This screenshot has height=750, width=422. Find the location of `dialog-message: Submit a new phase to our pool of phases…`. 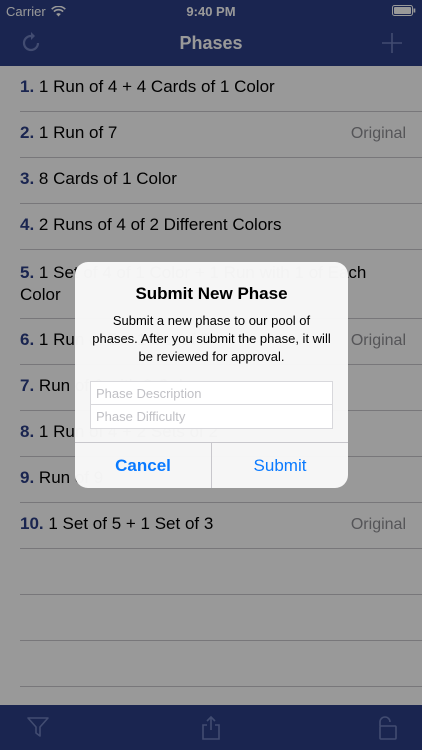

dialog-message: Submit a new phase to our pool of phases… is located at coordinates (211, 338).